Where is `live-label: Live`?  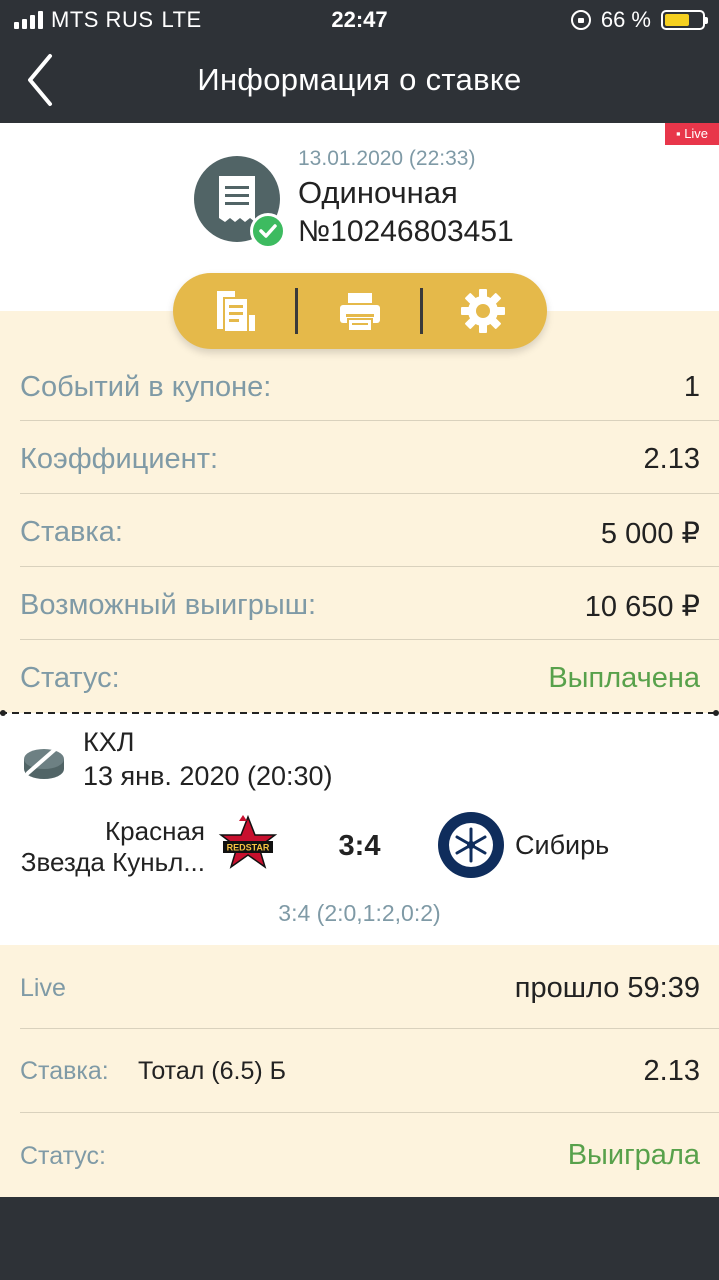
live-label: Live is located at coordinates (43, 988).